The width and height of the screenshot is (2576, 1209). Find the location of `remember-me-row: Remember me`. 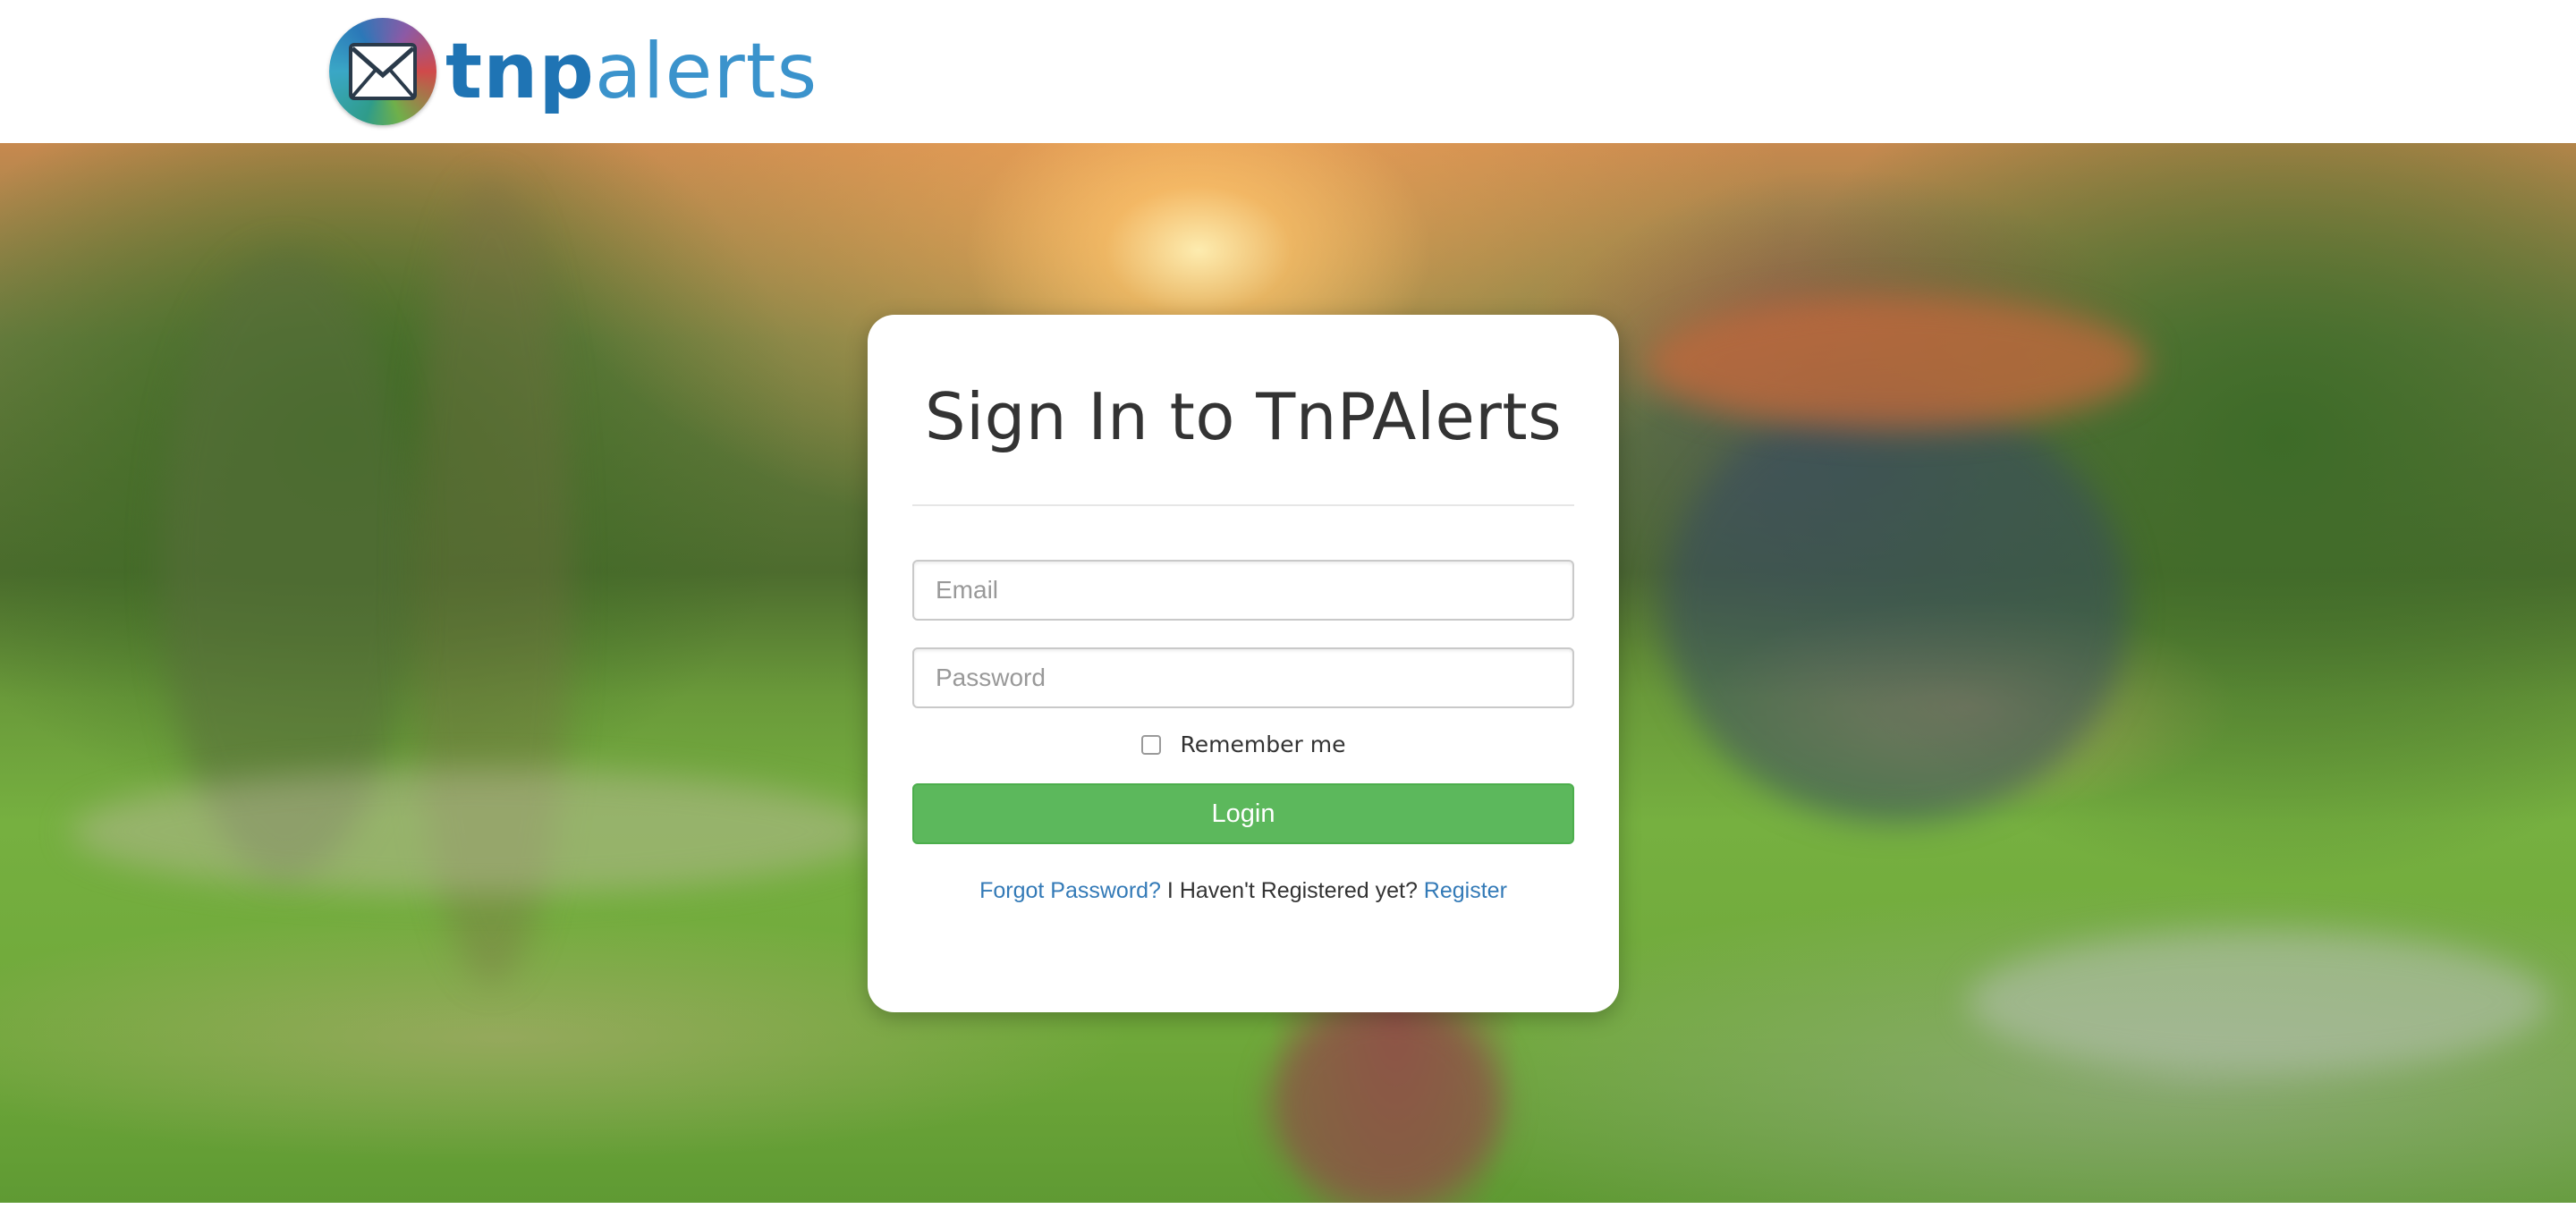

remember-me-row: Remember me is located at coordinates (1243, 744).